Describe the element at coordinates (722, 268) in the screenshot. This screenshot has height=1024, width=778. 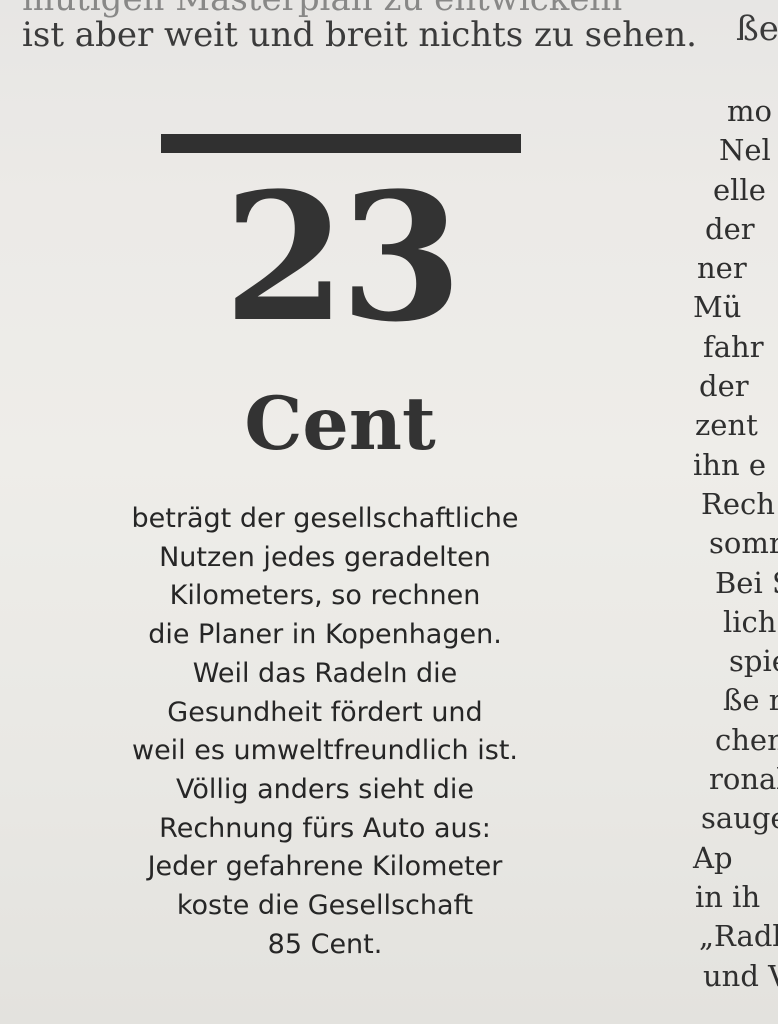
I see `right-column-line: ner` at that location.